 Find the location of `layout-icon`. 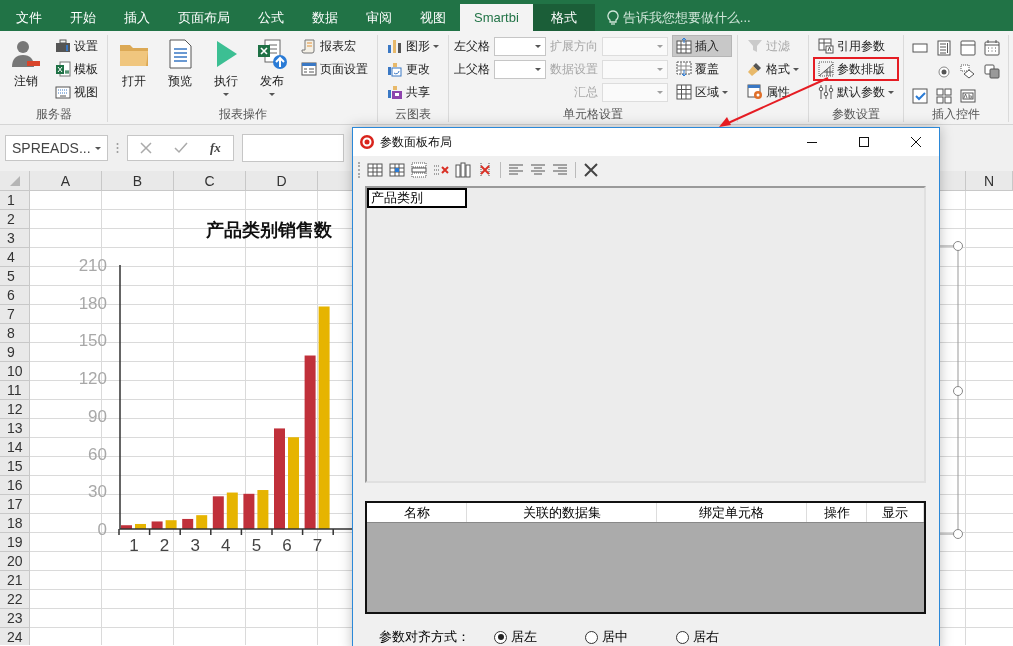

layout-icon is located at coordinates (826, 69).